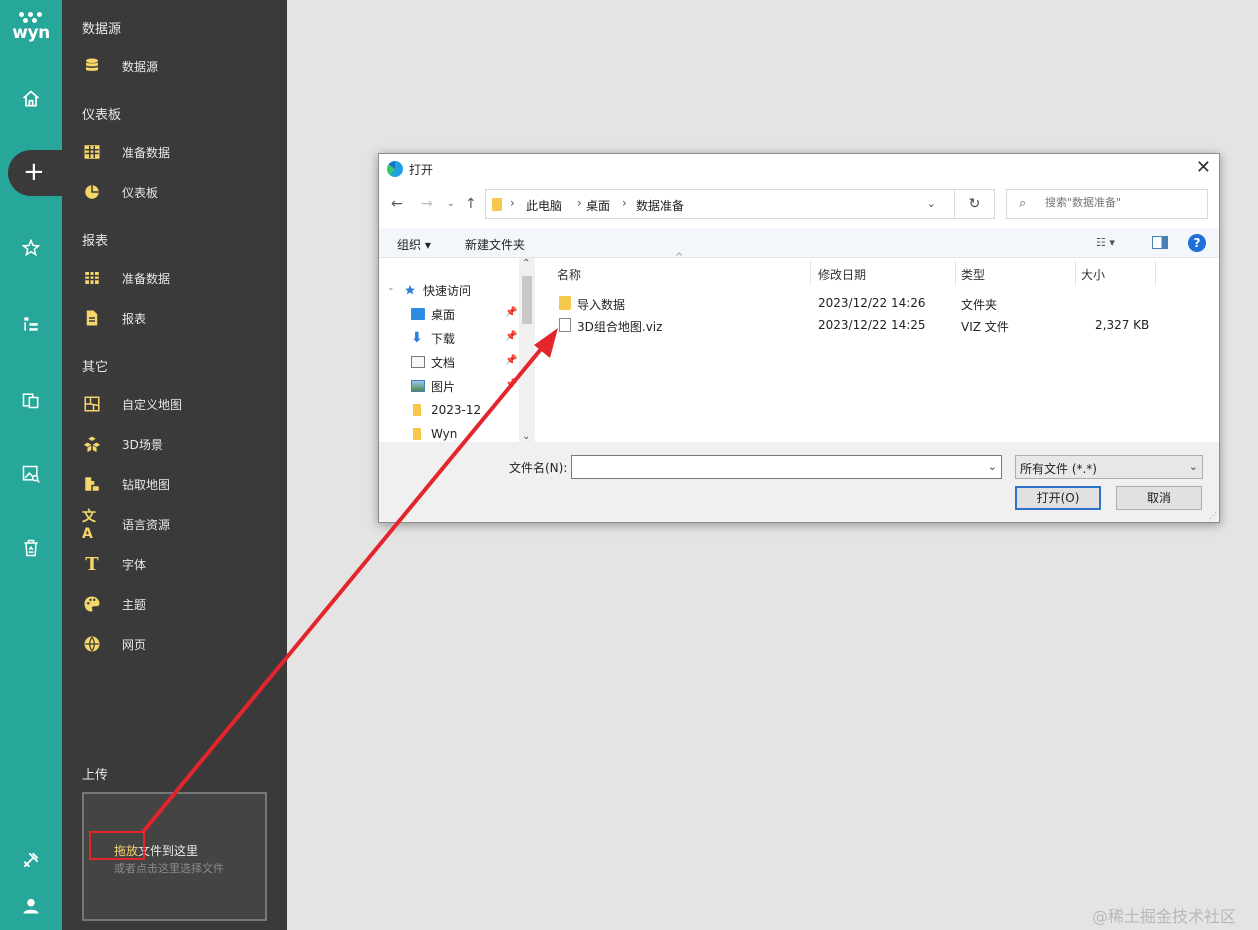 This screenshot has height=930, width=1258. I want to click on tools-icon, so click(31, 860).